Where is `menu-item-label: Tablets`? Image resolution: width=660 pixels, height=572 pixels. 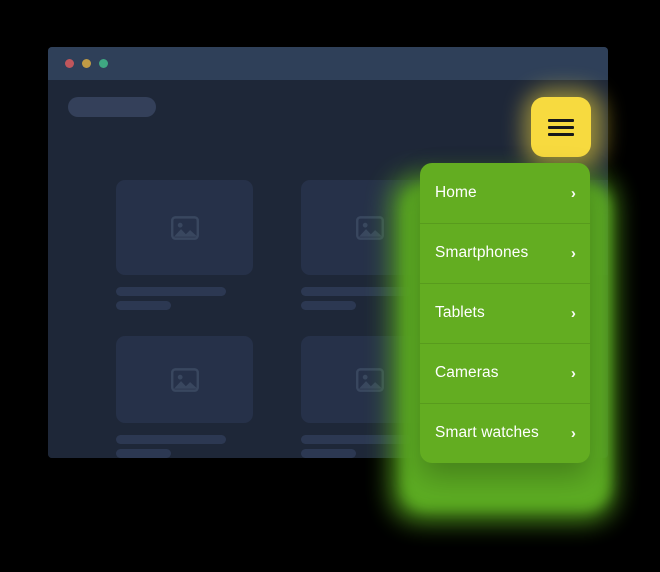 menu-item-label: Tablets is located at coordinates (460, 312).